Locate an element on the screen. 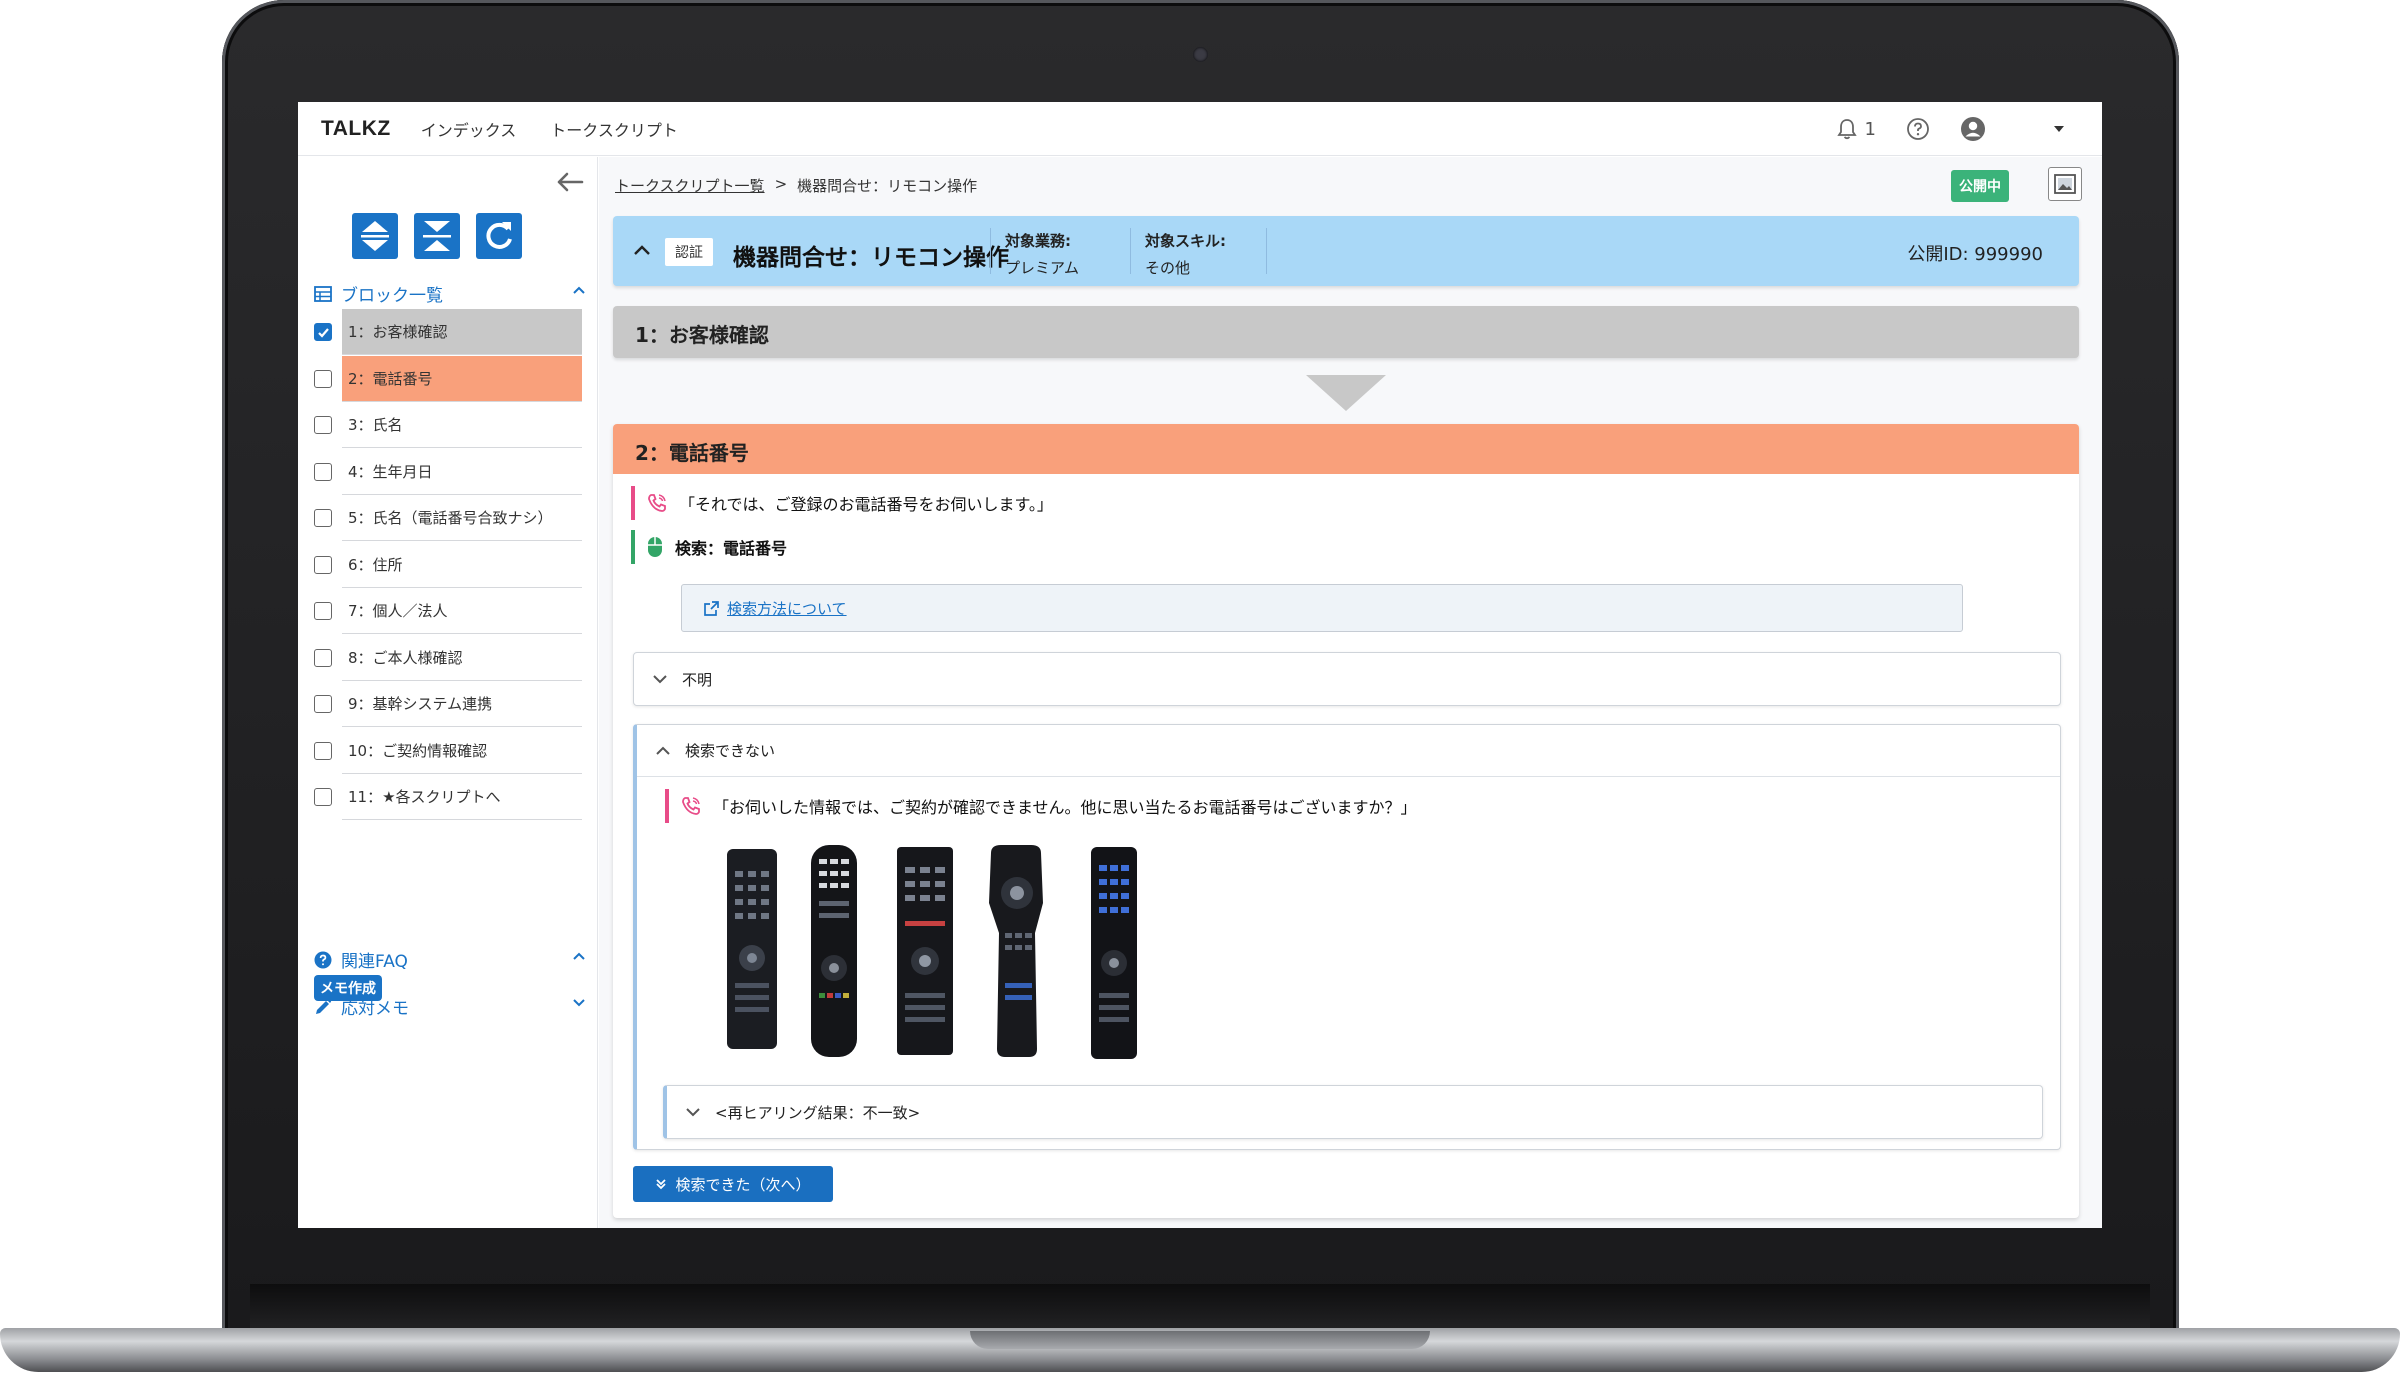 Image resolution: width=2400 pixels, height=1384 pixels. image-icon is located at coordinates (2065, 184).